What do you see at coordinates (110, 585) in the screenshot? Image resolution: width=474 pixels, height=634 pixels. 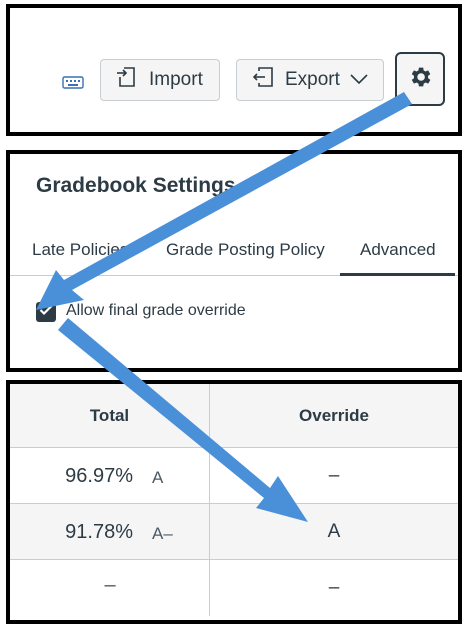 I see `total-percent: –` at bounding box center [110, 585].